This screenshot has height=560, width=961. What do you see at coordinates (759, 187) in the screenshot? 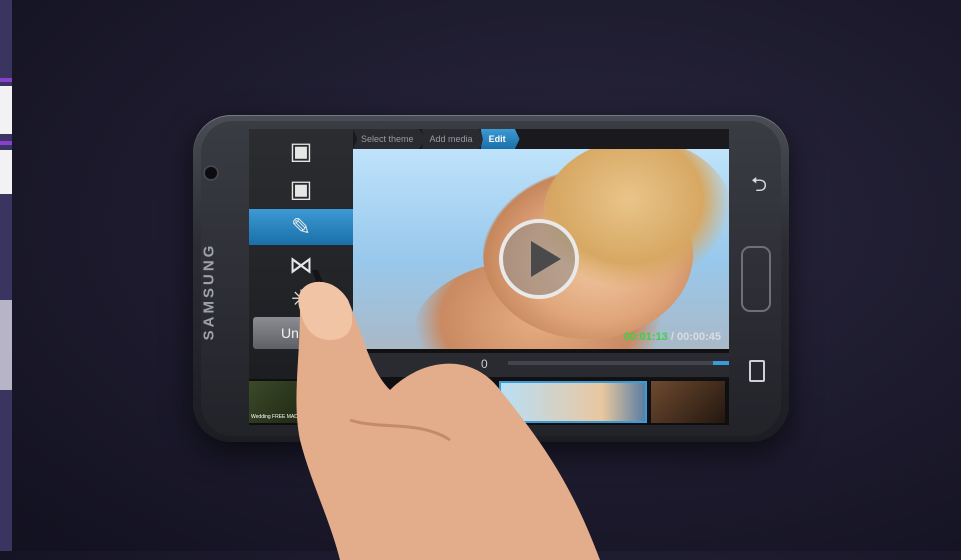
I see `back-key-icon: ⮌` at bounding box center [759, 187].